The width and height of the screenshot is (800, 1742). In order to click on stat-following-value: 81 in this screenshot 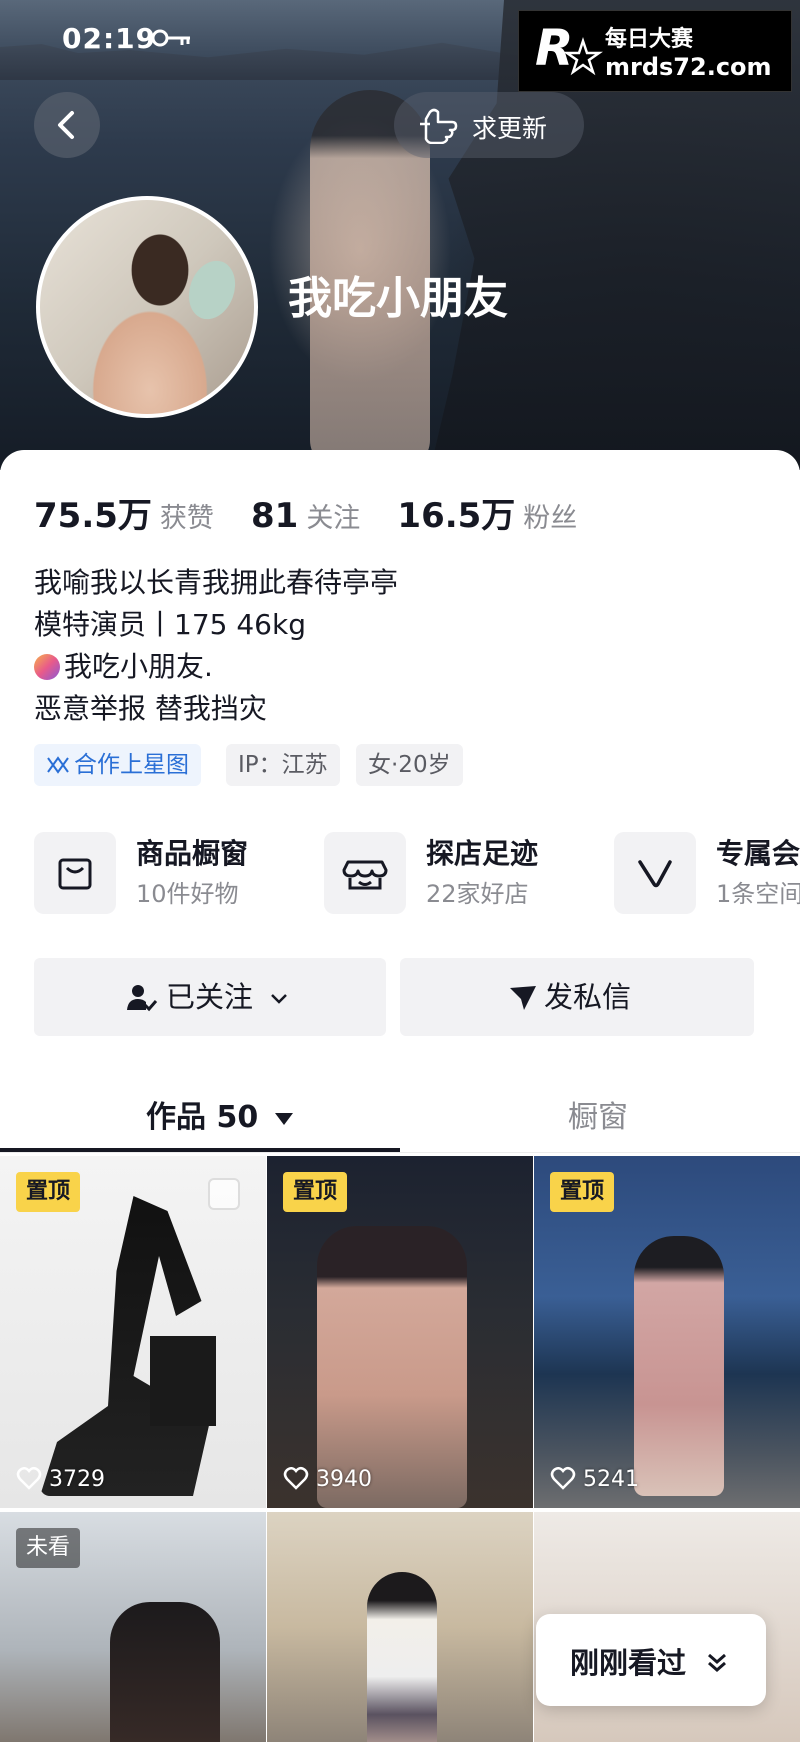, I will do `click(274, 516)`.